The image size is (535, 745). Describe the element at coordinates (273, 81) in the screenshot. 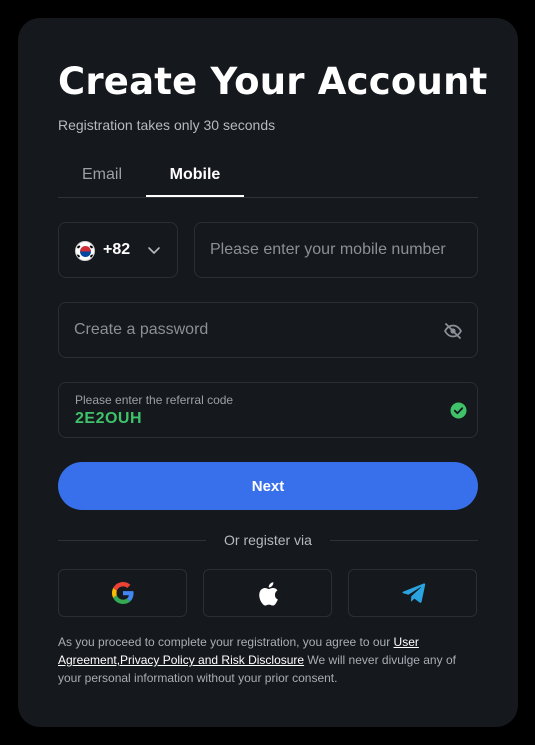

I see `page-title: Create Your Account` at that location.